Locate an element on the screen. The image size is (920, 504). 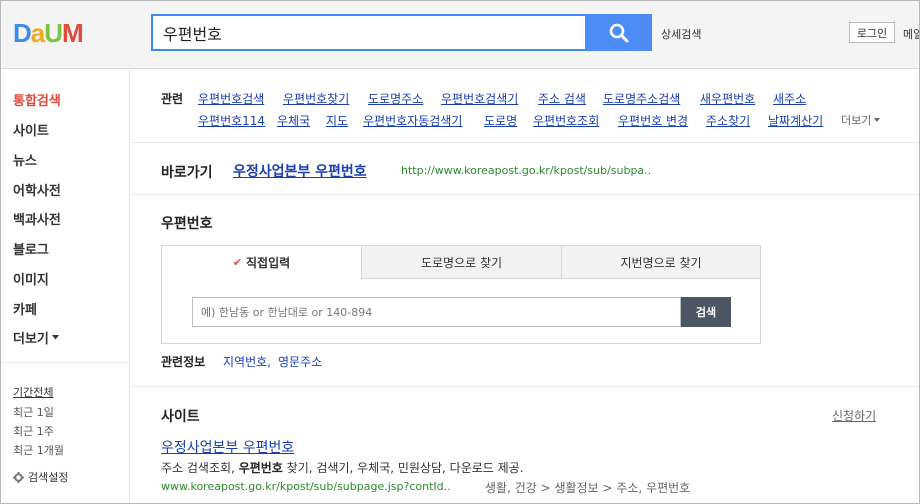
related-link: 우편번호찾기 is located at coordinates (316, 98).